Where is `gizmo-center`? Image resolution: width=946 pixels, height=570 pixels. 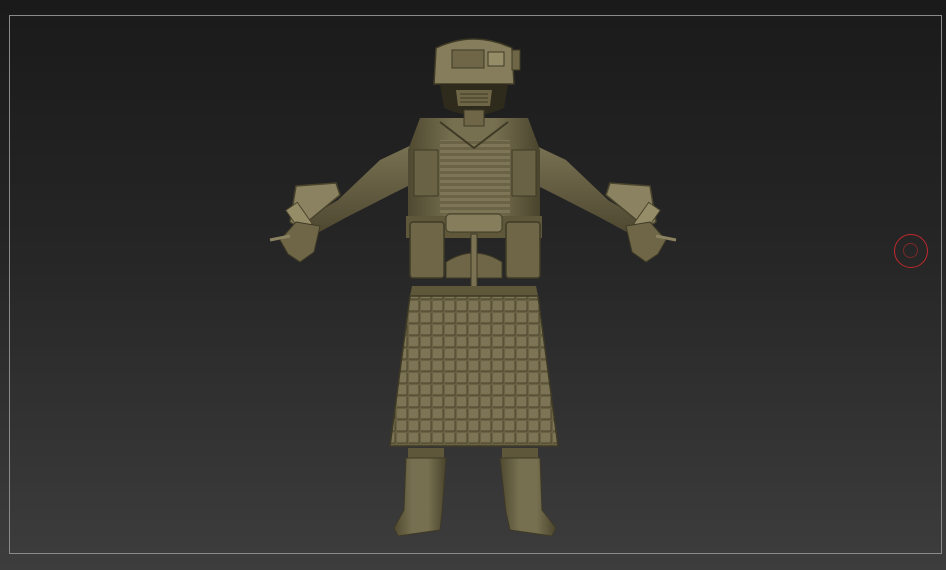 gizmo-center is located at coordinates (910, 250).